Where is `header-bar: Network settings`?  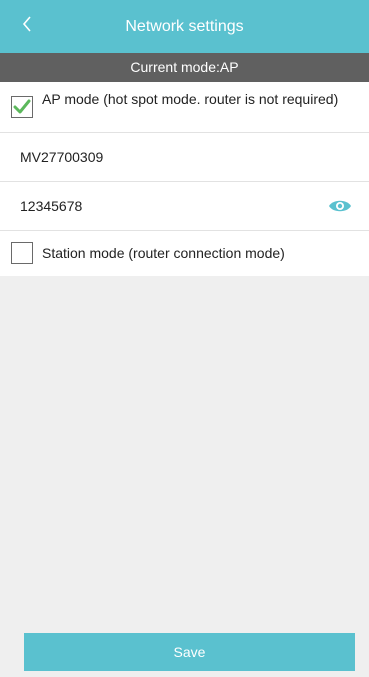 header-bar: Network settings is located at coordinates (184, 26).